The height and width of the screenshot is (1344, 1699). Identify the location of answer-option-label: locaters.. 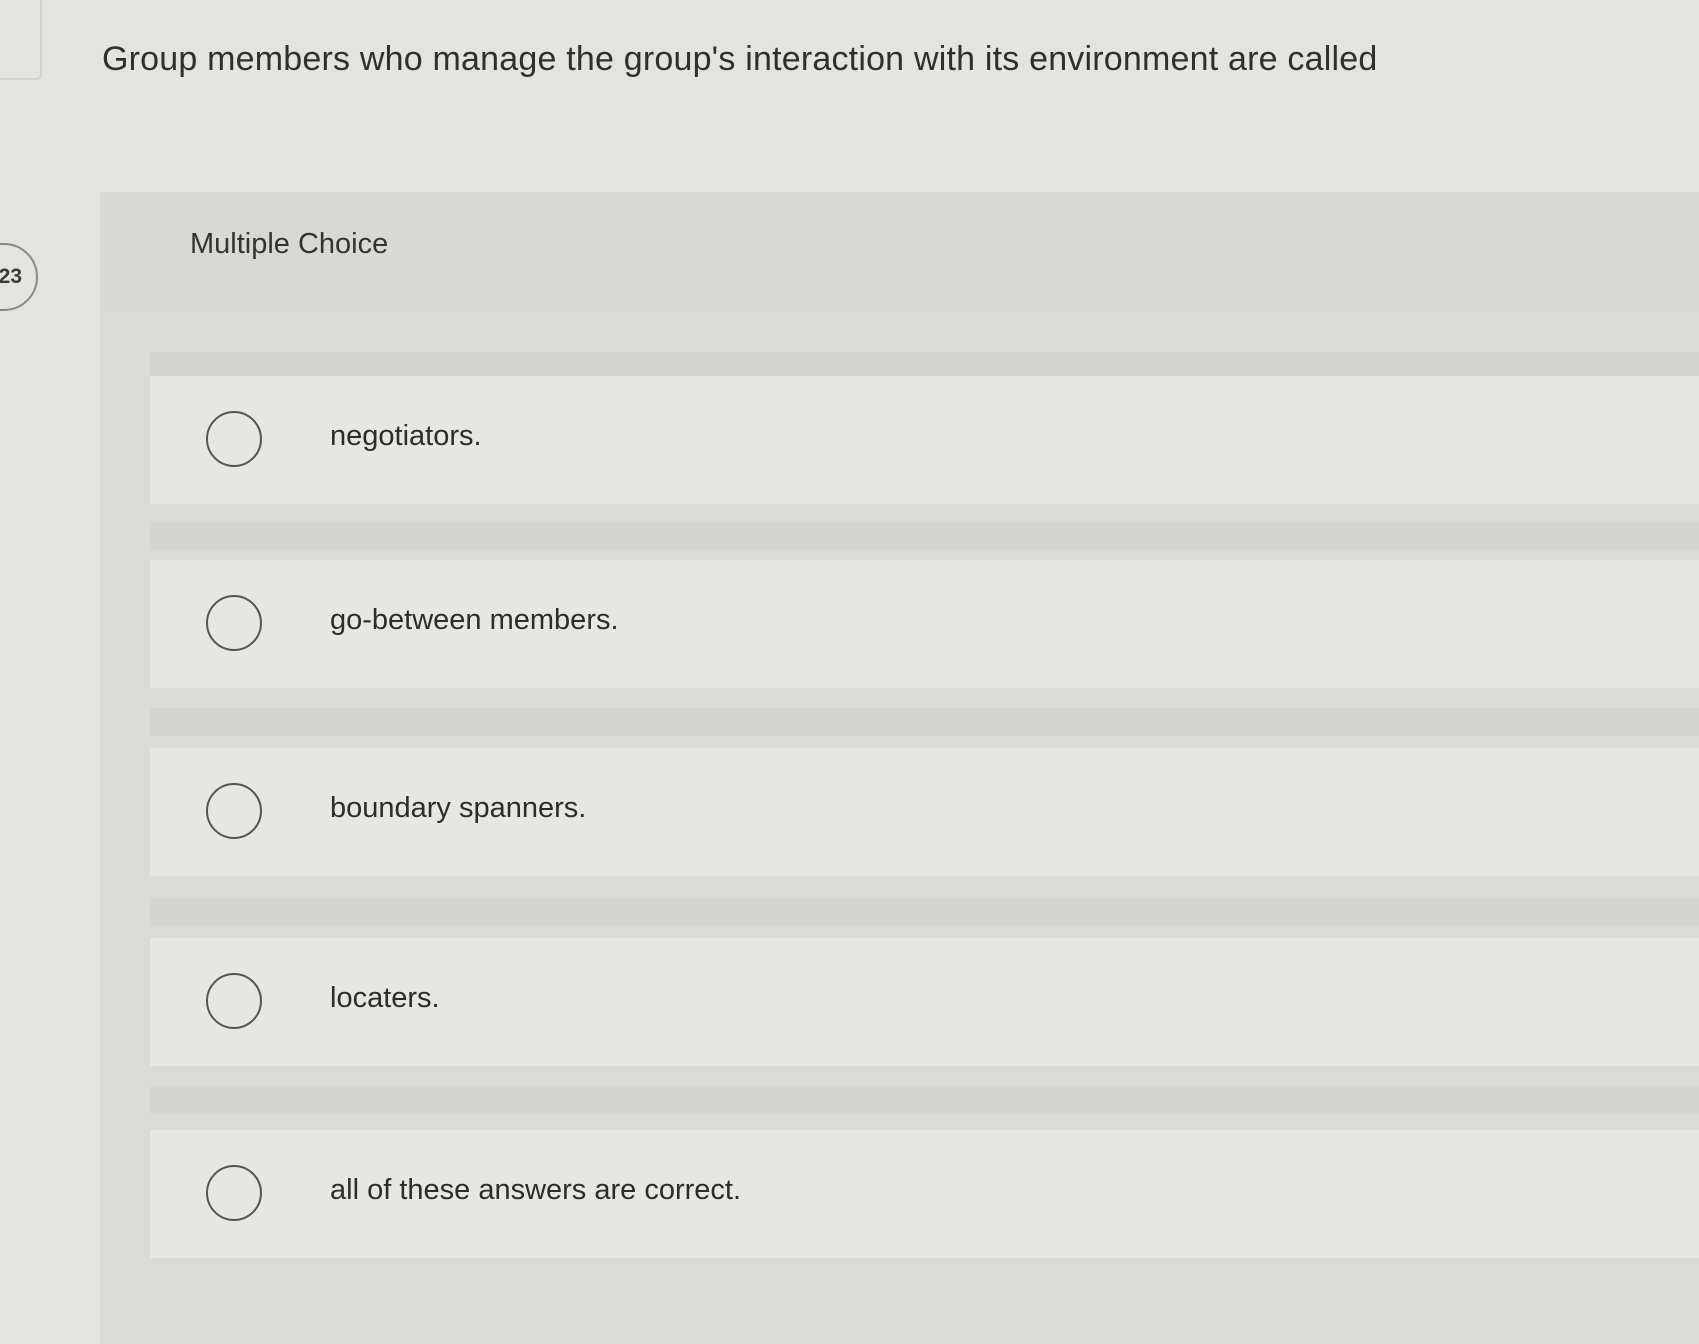
(385, 998).